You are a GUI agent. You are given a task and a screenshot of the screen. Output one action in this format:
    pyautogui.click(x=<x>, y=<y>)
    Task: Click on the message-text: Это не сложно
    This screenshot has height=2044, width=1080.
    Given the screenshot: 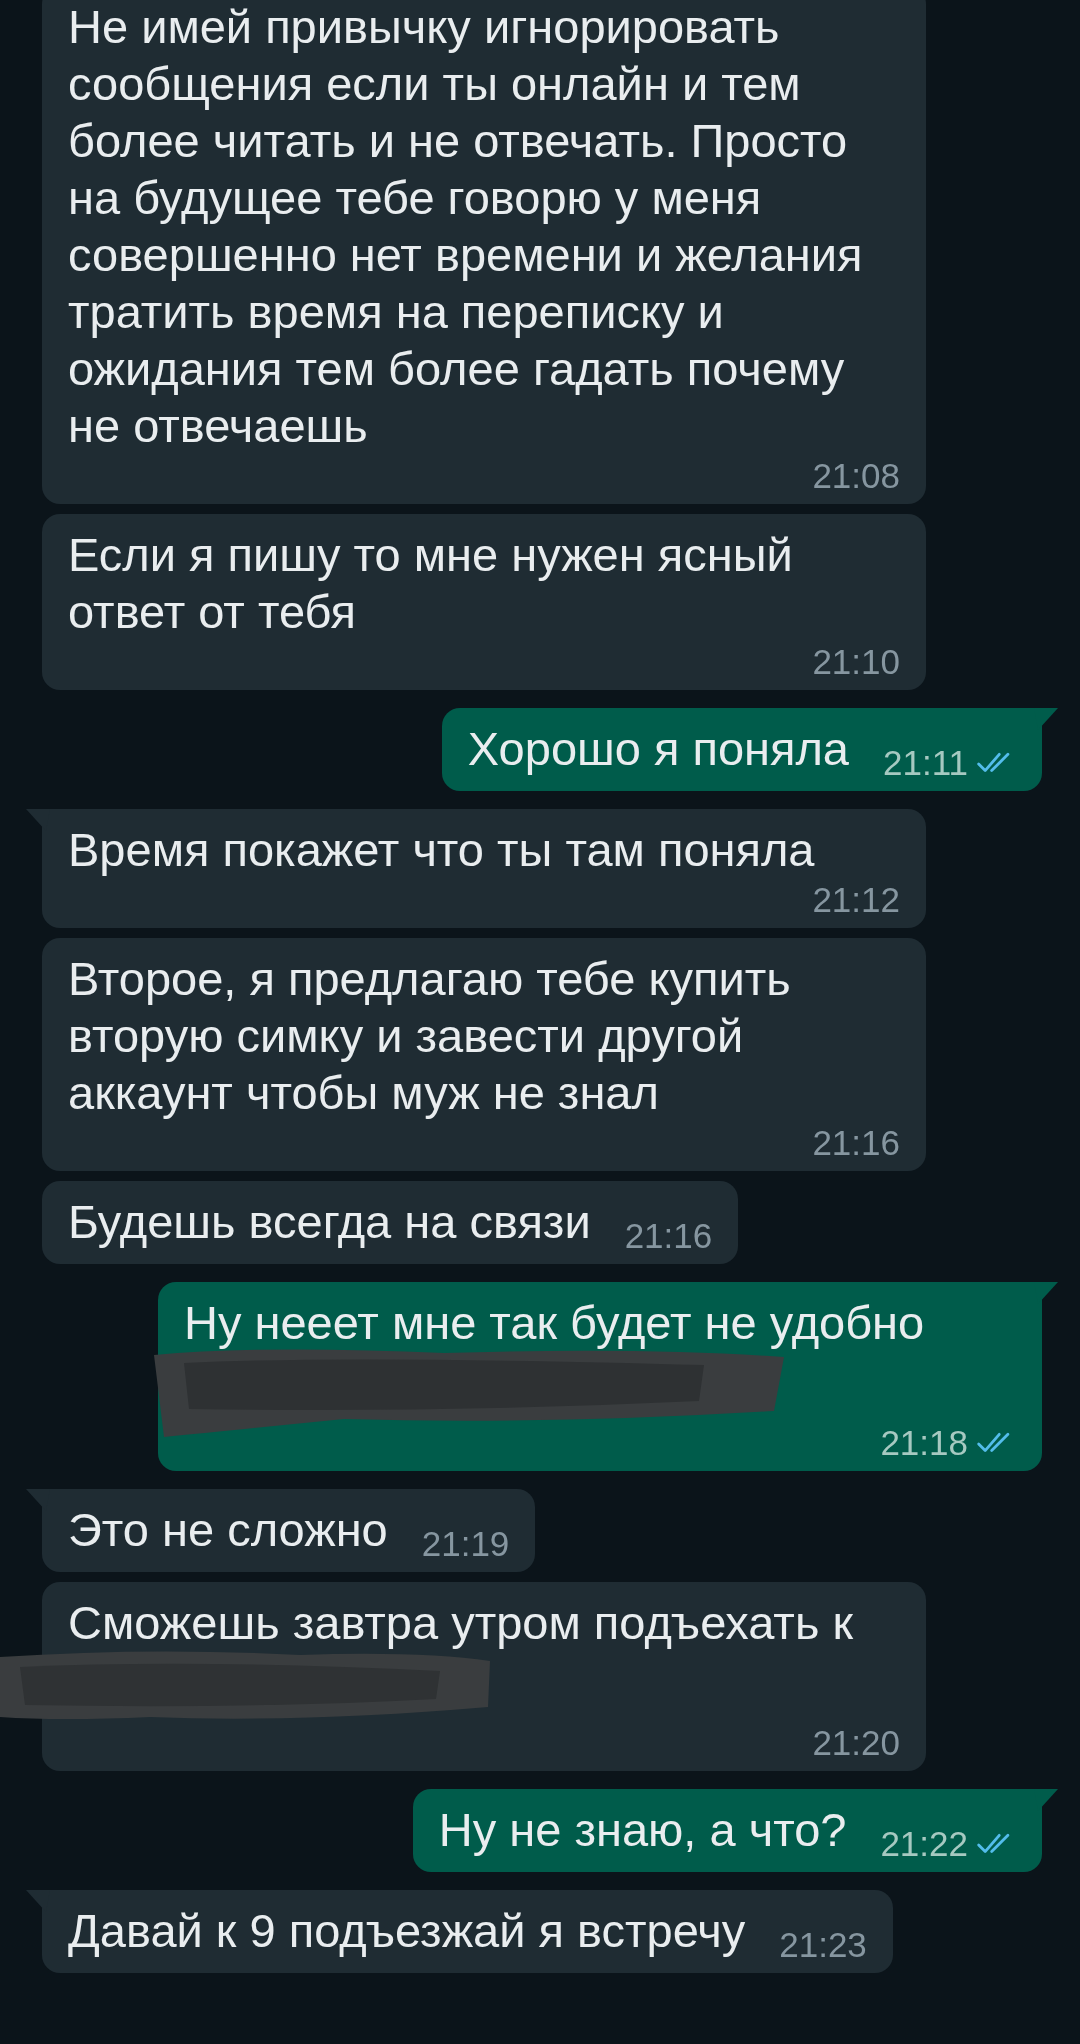 What is the action you would take?
    pyautogui.click(x=228, y=1530)
    